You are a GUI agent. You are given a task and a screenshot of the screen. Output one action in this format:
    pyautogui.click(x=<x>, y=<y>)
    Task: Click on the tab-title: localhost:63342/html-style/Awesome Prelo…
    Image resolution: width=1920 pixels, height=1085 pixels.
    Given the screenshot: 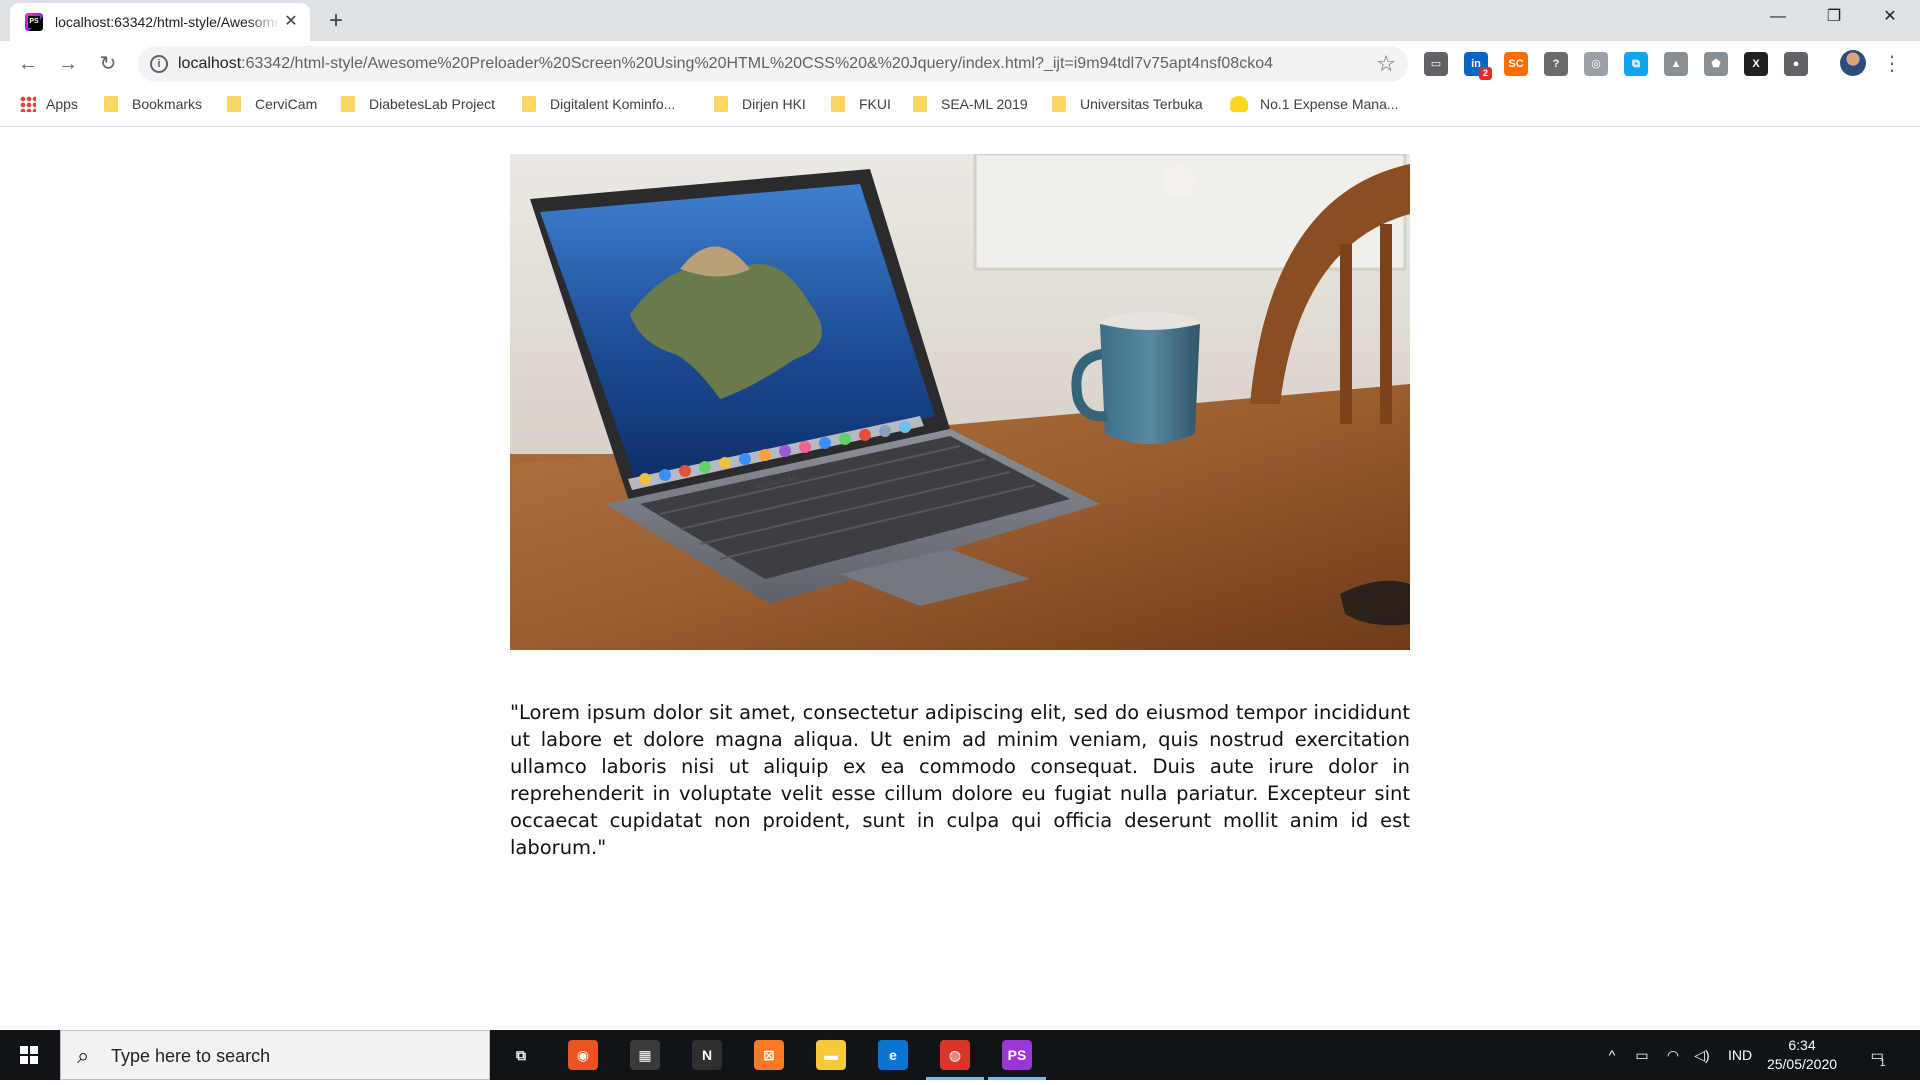 What is the action you would take?
    pyautogui.click(x=167, y=22)
    